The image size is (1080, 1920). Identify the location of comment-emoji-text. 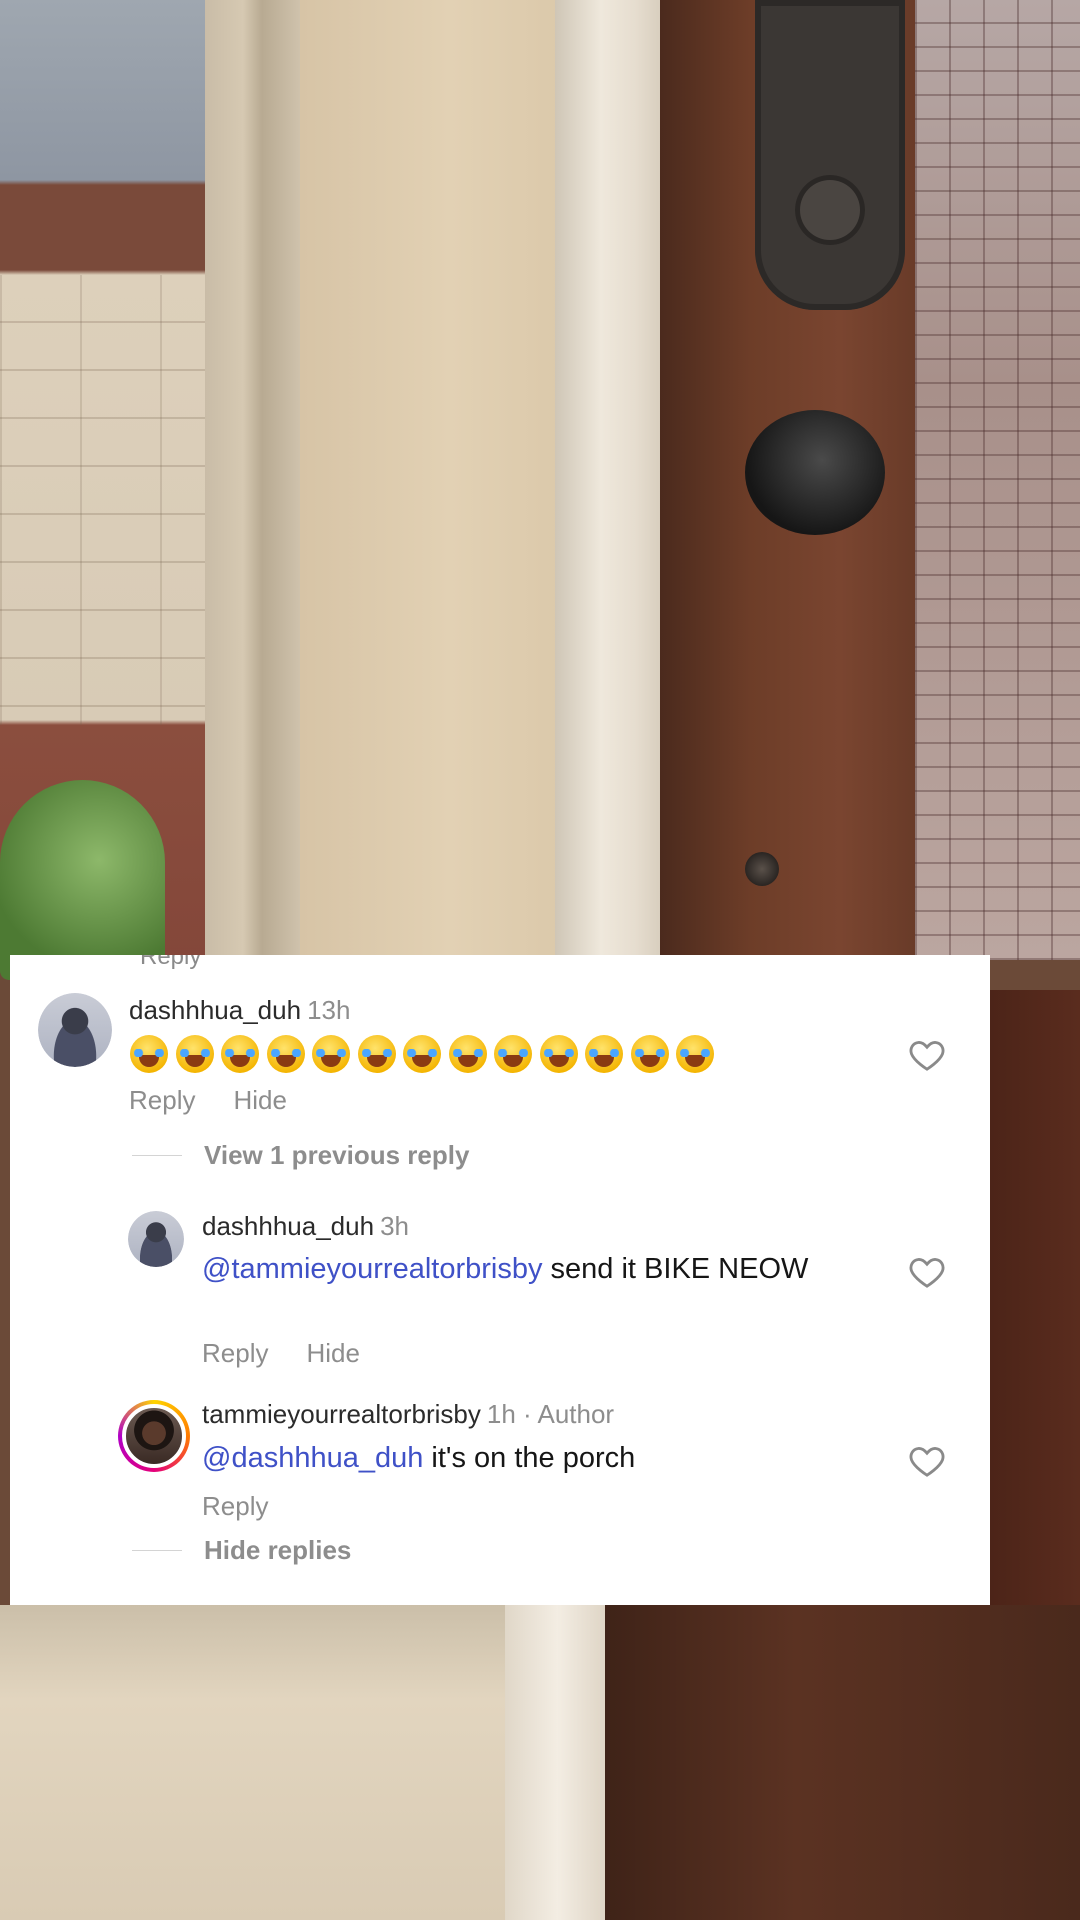
(422, 1054).